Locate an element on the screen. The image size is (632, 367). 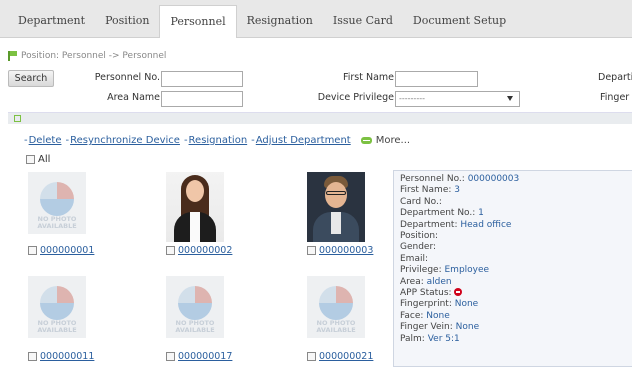
breadcrumb: Position: Personnel -> Personnel is located at coordinates (87, 56).